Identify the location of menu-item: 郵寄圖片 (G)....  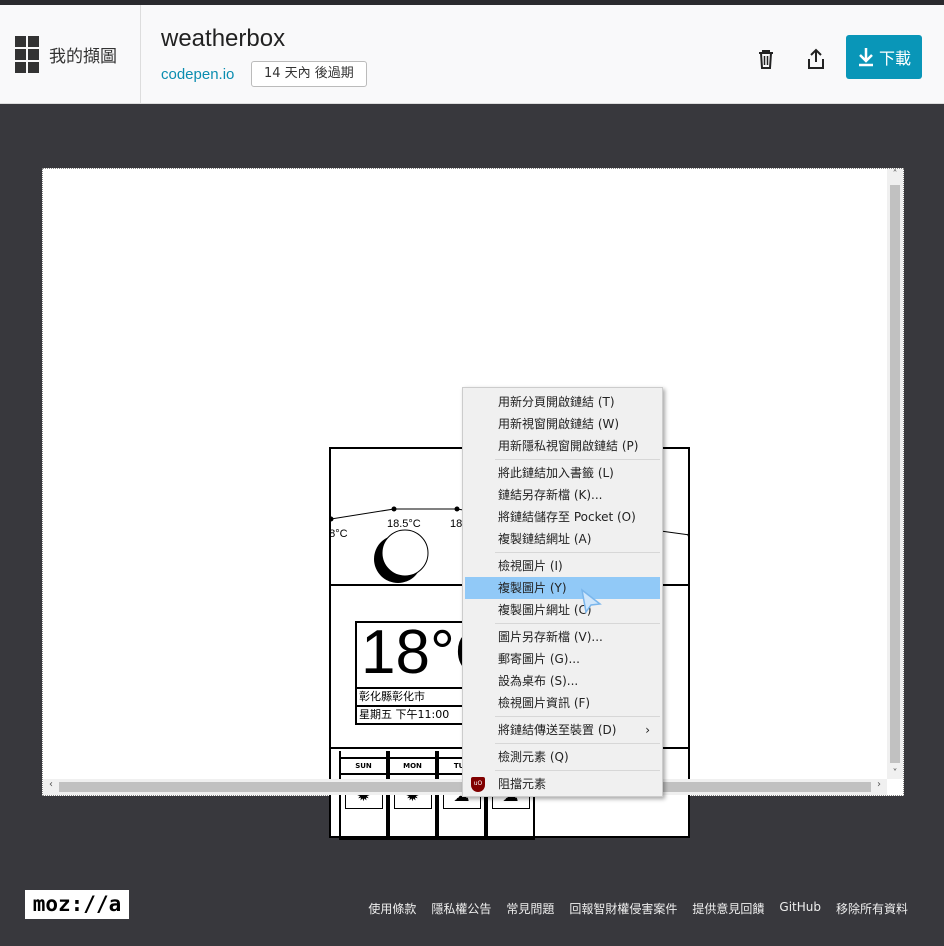
(562, 659).